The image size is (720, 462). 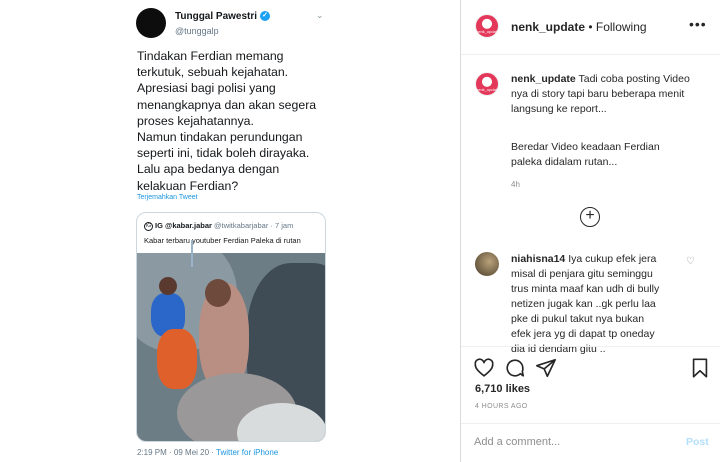 What do you see at coordinates (227, 104) in the screenshot?
I see `tweet-text-line: menangkapnya dan akan segera` at bounding box center [227, 104].